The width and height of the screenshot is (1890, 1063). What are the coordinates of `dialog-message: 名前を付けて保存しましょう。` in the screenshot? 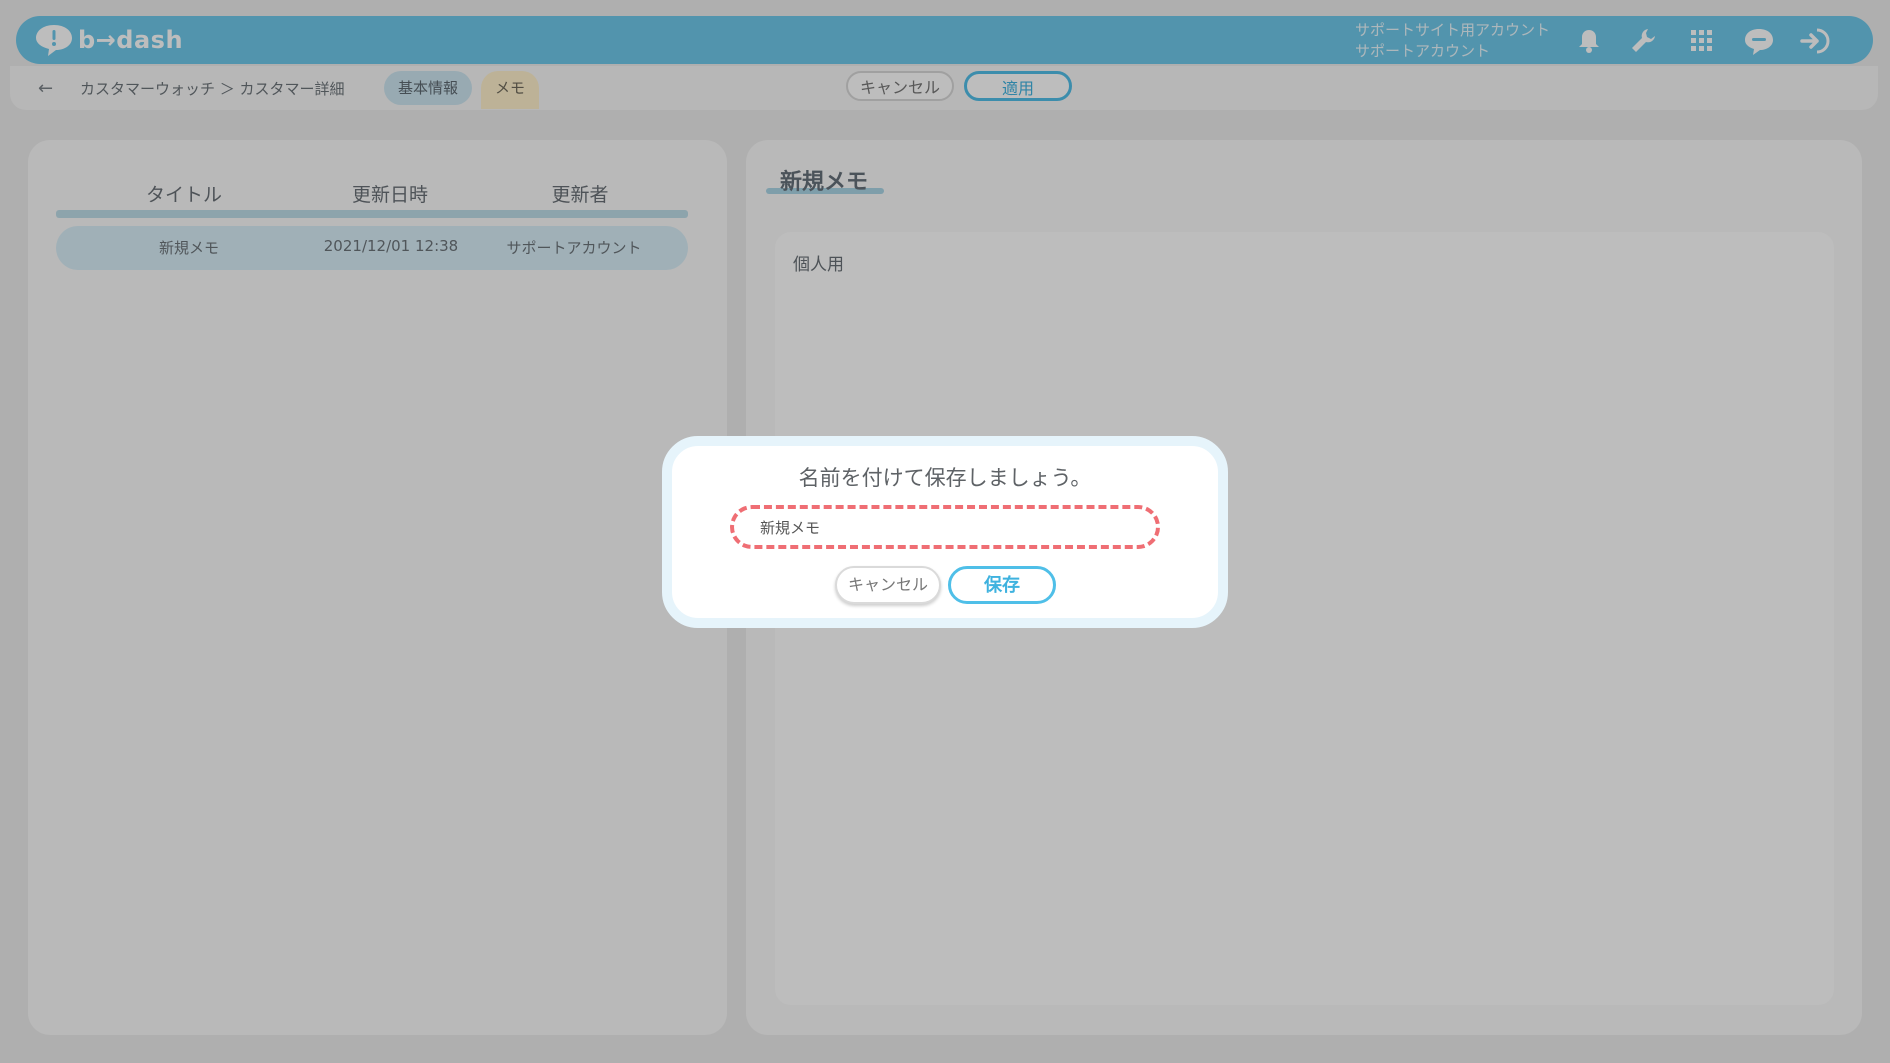 It's located at (945, 478).